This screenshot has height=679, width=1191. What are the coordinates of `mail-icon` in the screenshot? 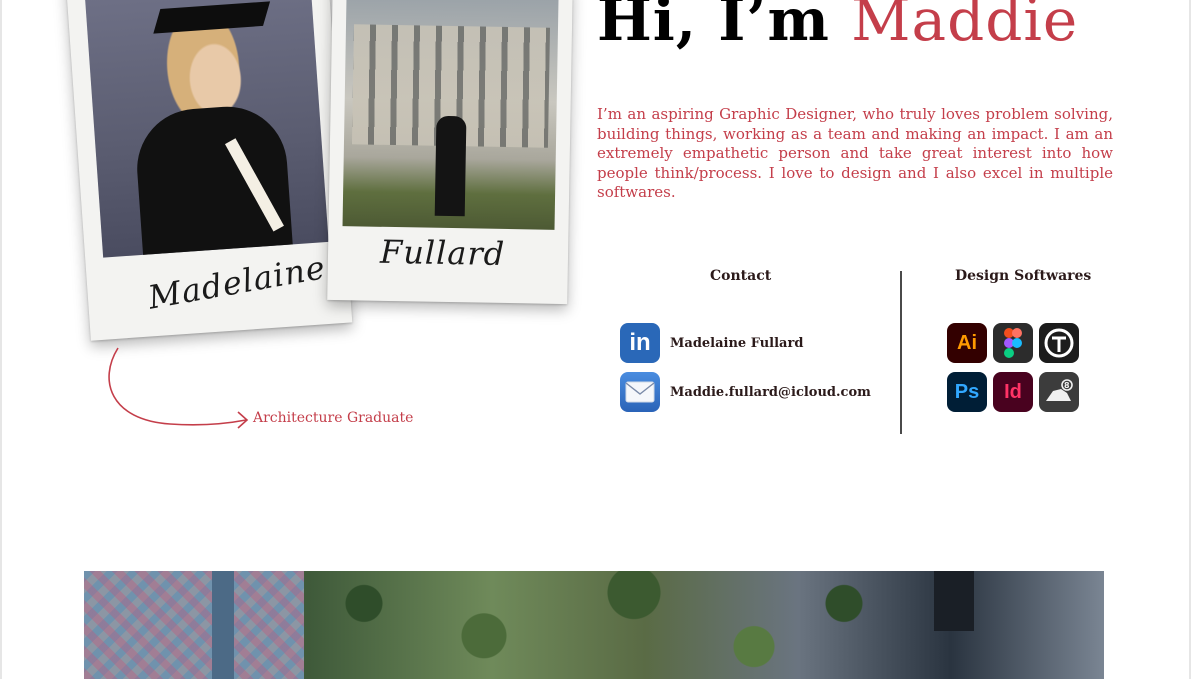 It's located at (640, 392).